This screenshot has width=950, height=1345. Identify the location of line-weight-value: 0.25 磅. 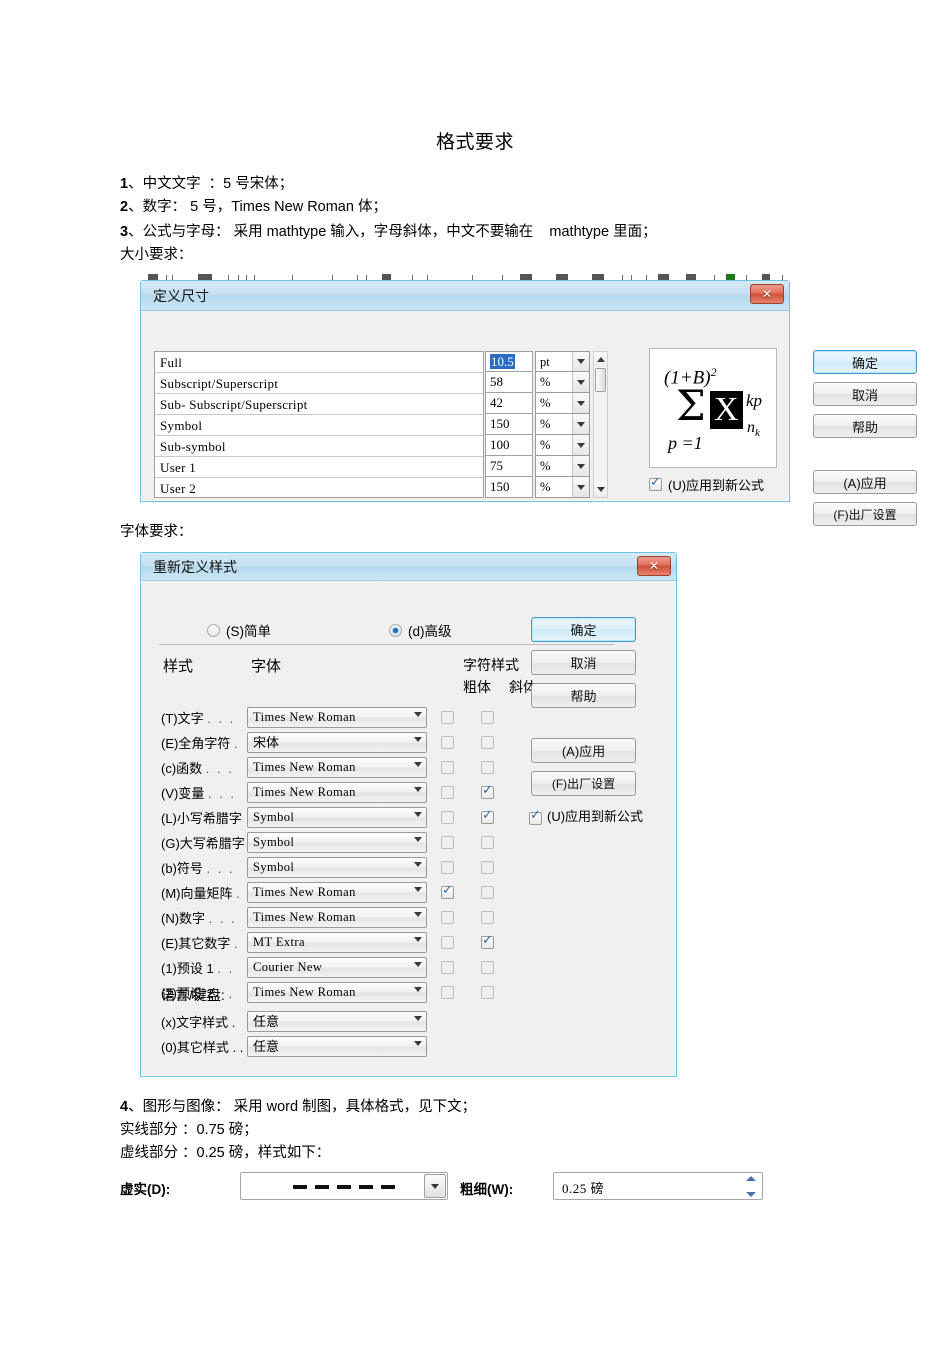
(583, 1187).